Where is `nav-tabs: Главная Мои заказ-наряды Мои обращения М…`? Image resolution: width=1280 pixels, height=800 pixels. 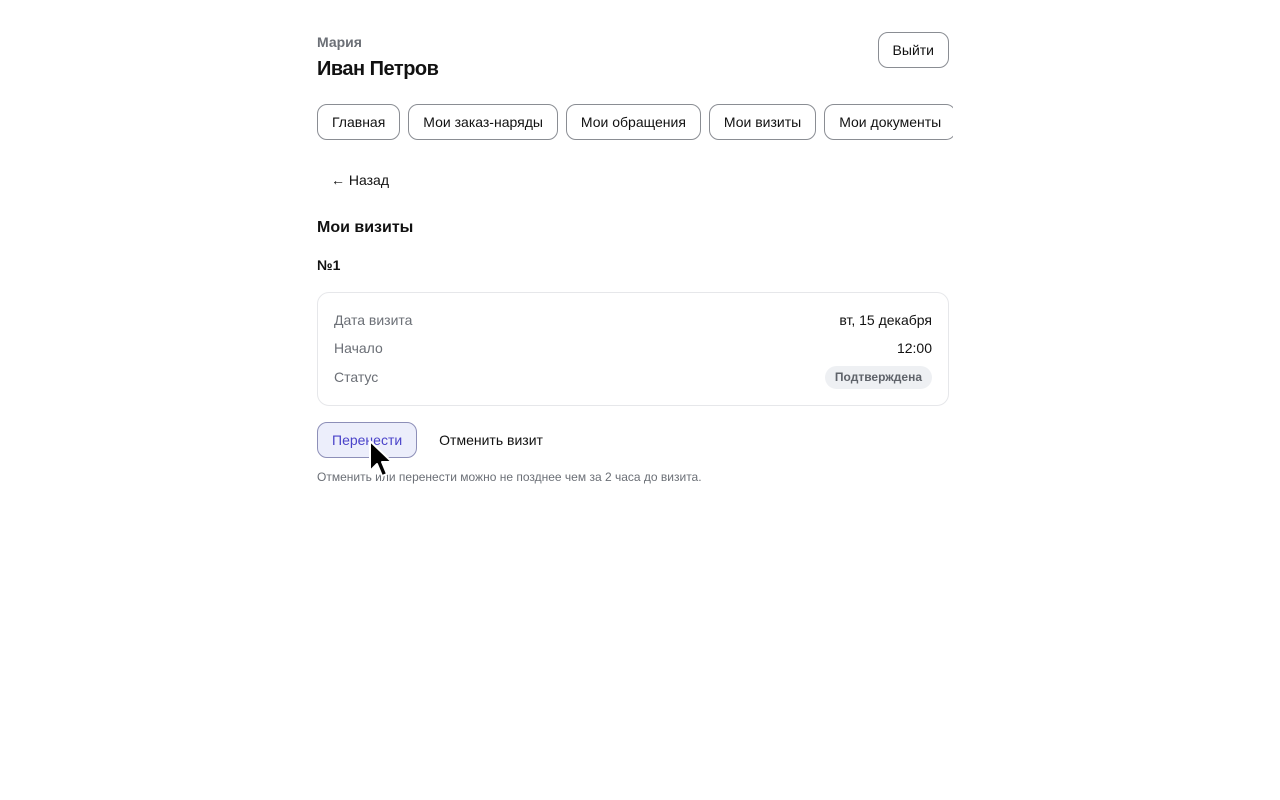 nav-tabs: Главная Мои заказ-наряды Мои обращения М… is located at coordinates (635, 122).